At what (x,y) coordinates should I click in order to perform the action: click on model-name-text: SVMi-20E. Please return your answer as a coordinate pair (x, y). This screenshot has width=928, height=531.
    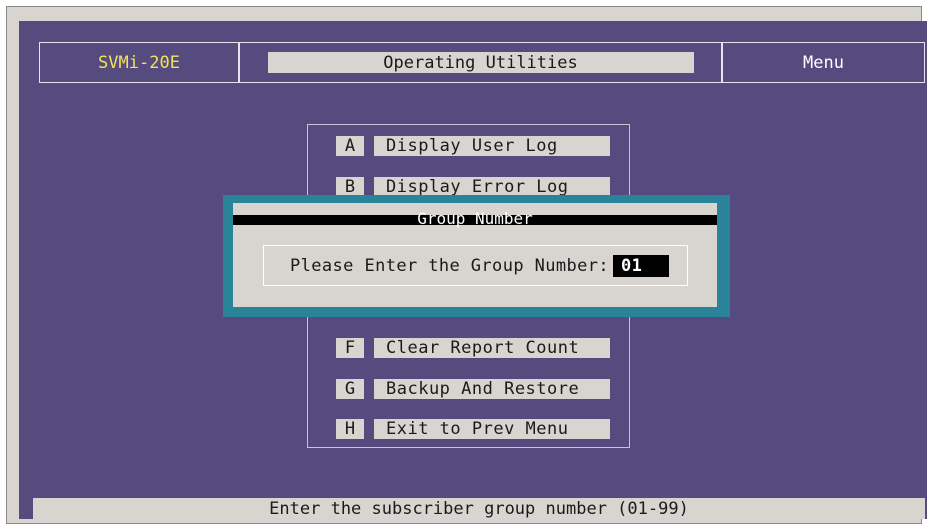
    Looking at the image, I should click on (139, 62).